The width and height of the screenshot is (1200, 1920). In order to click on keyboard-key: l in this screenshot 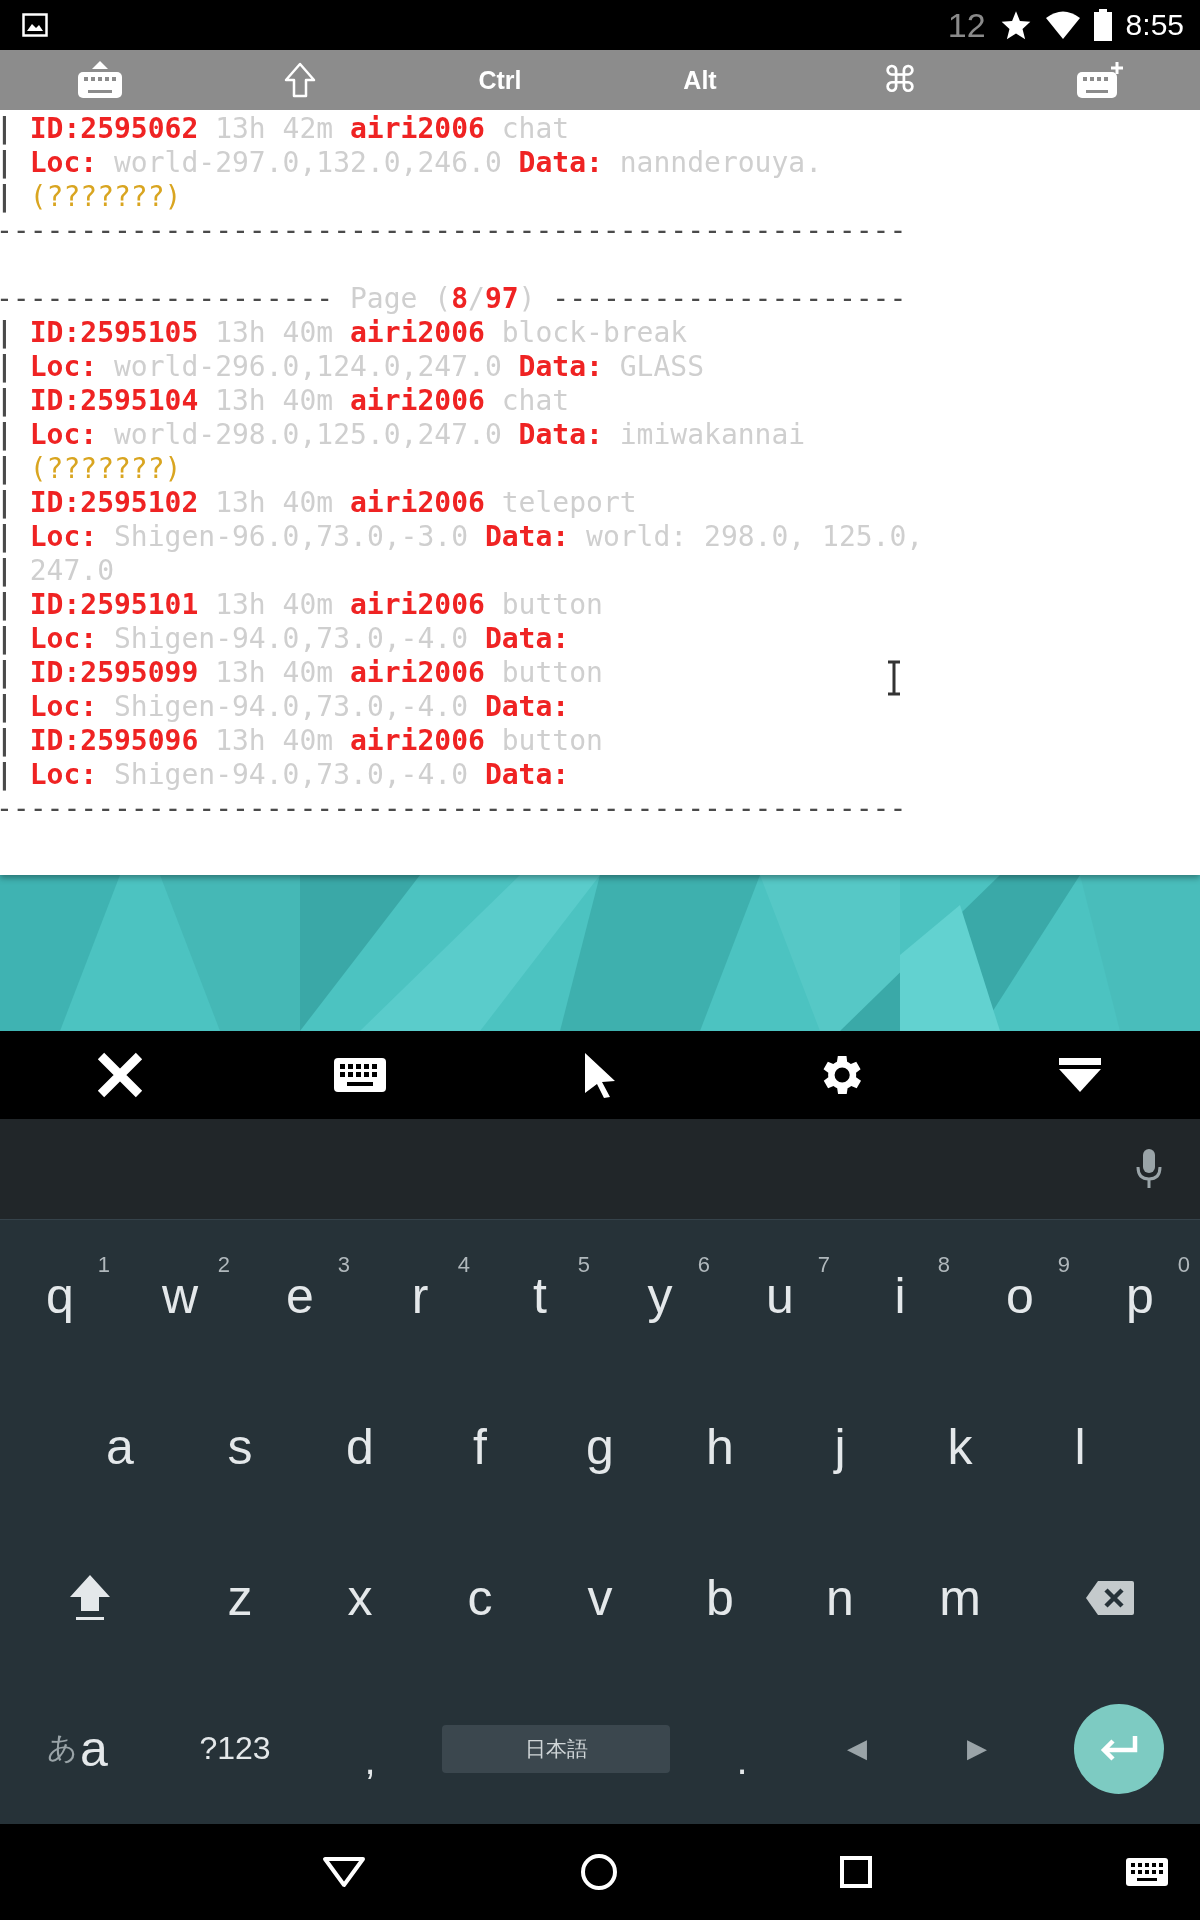, I will do `click(1080, 1446)`.